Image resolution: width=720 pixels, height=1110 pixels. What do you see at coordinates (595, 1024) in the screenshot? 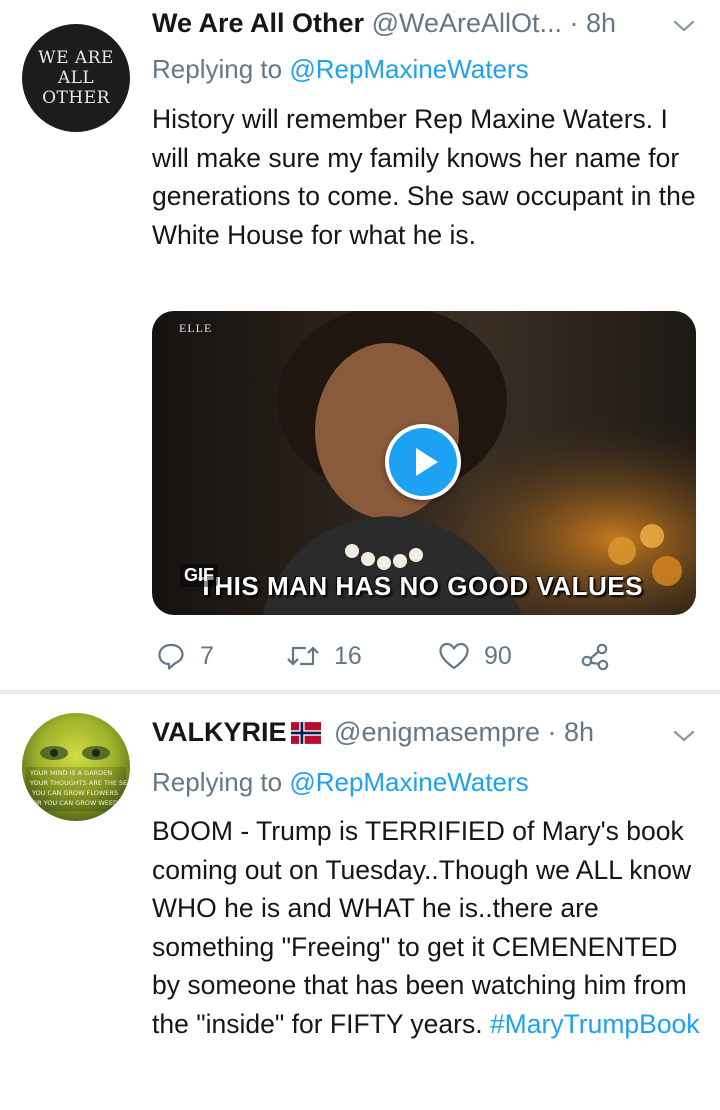
I see `hashtag-link: #MaryTrumpBook` at bounding box center [595, 1024].